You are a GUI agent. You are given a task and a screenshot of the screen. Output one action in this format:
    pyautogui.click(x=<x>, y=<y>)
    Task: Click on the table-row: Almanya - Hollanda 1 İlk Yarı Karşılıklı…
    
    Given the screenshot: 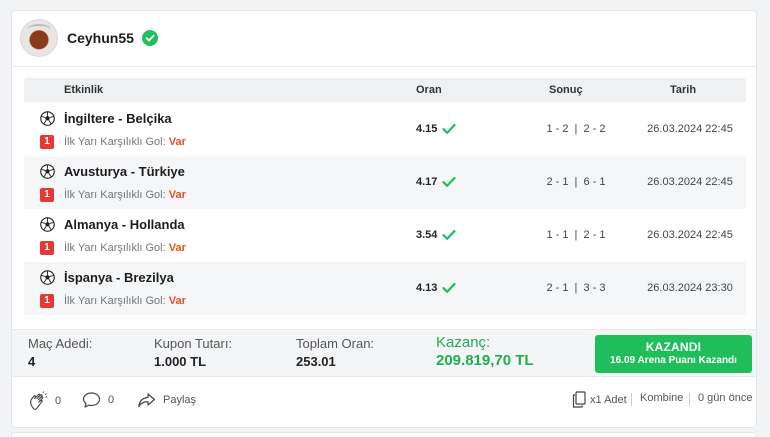 What is the action you would take?
    pyautogui.click(x=385, y=235)
    